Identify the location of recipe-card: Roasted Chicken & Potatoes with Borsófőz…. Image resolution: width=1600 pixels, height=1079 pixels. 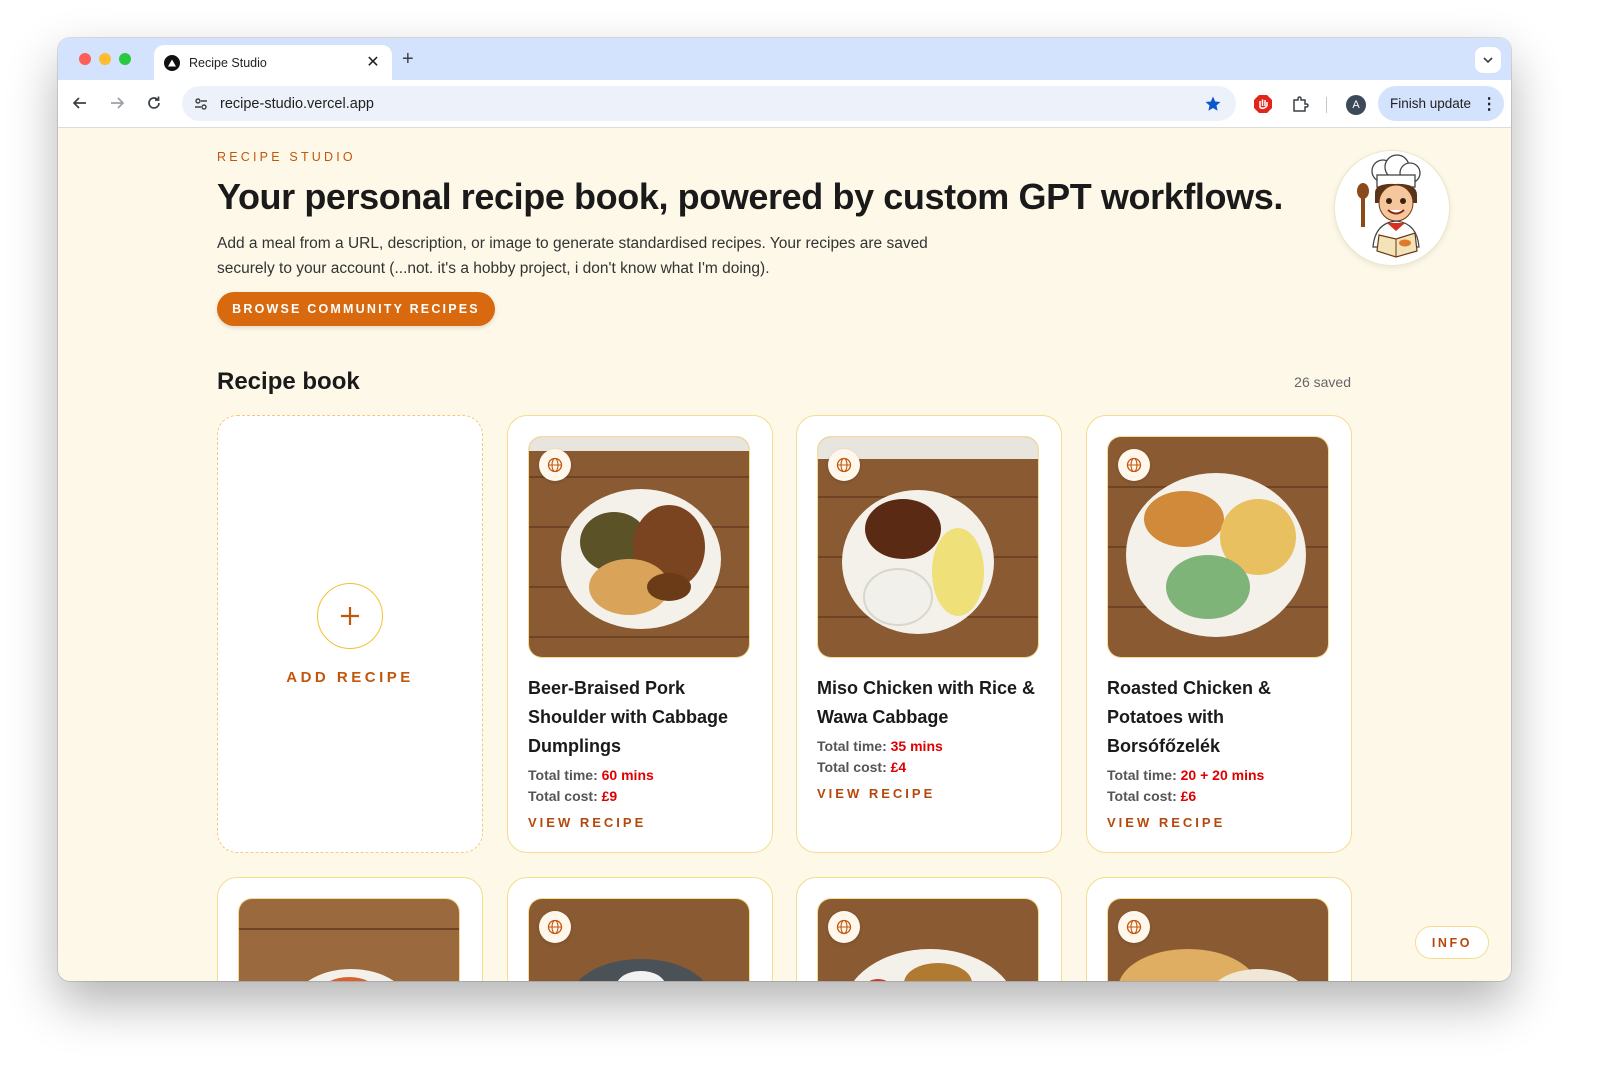
(1219, 634).